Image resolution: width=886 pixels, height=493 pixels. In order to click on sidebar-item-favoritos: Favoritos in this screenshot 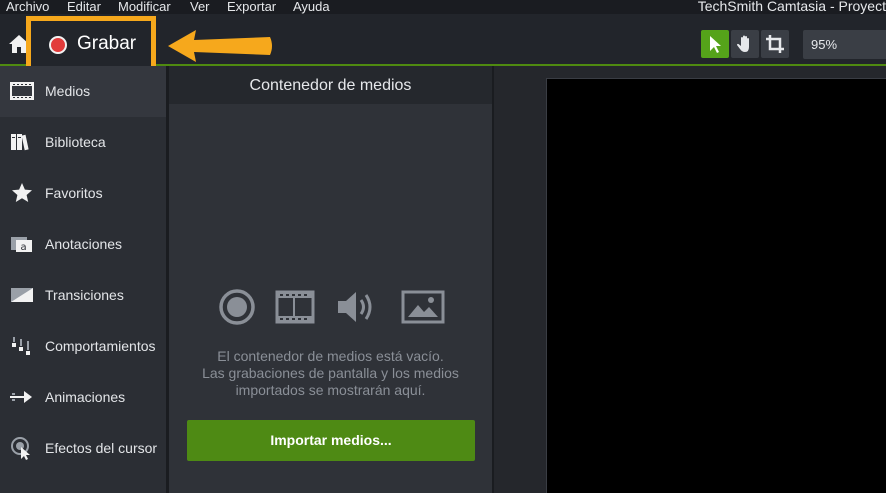, I will do `click(83, 193)`.